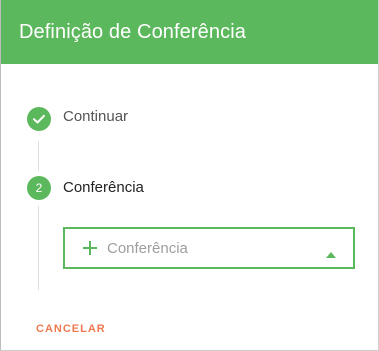  Describe the element at coordinates (103, 187) in the screenshot. I see `step-label-conferencia: Conferência` at that location.